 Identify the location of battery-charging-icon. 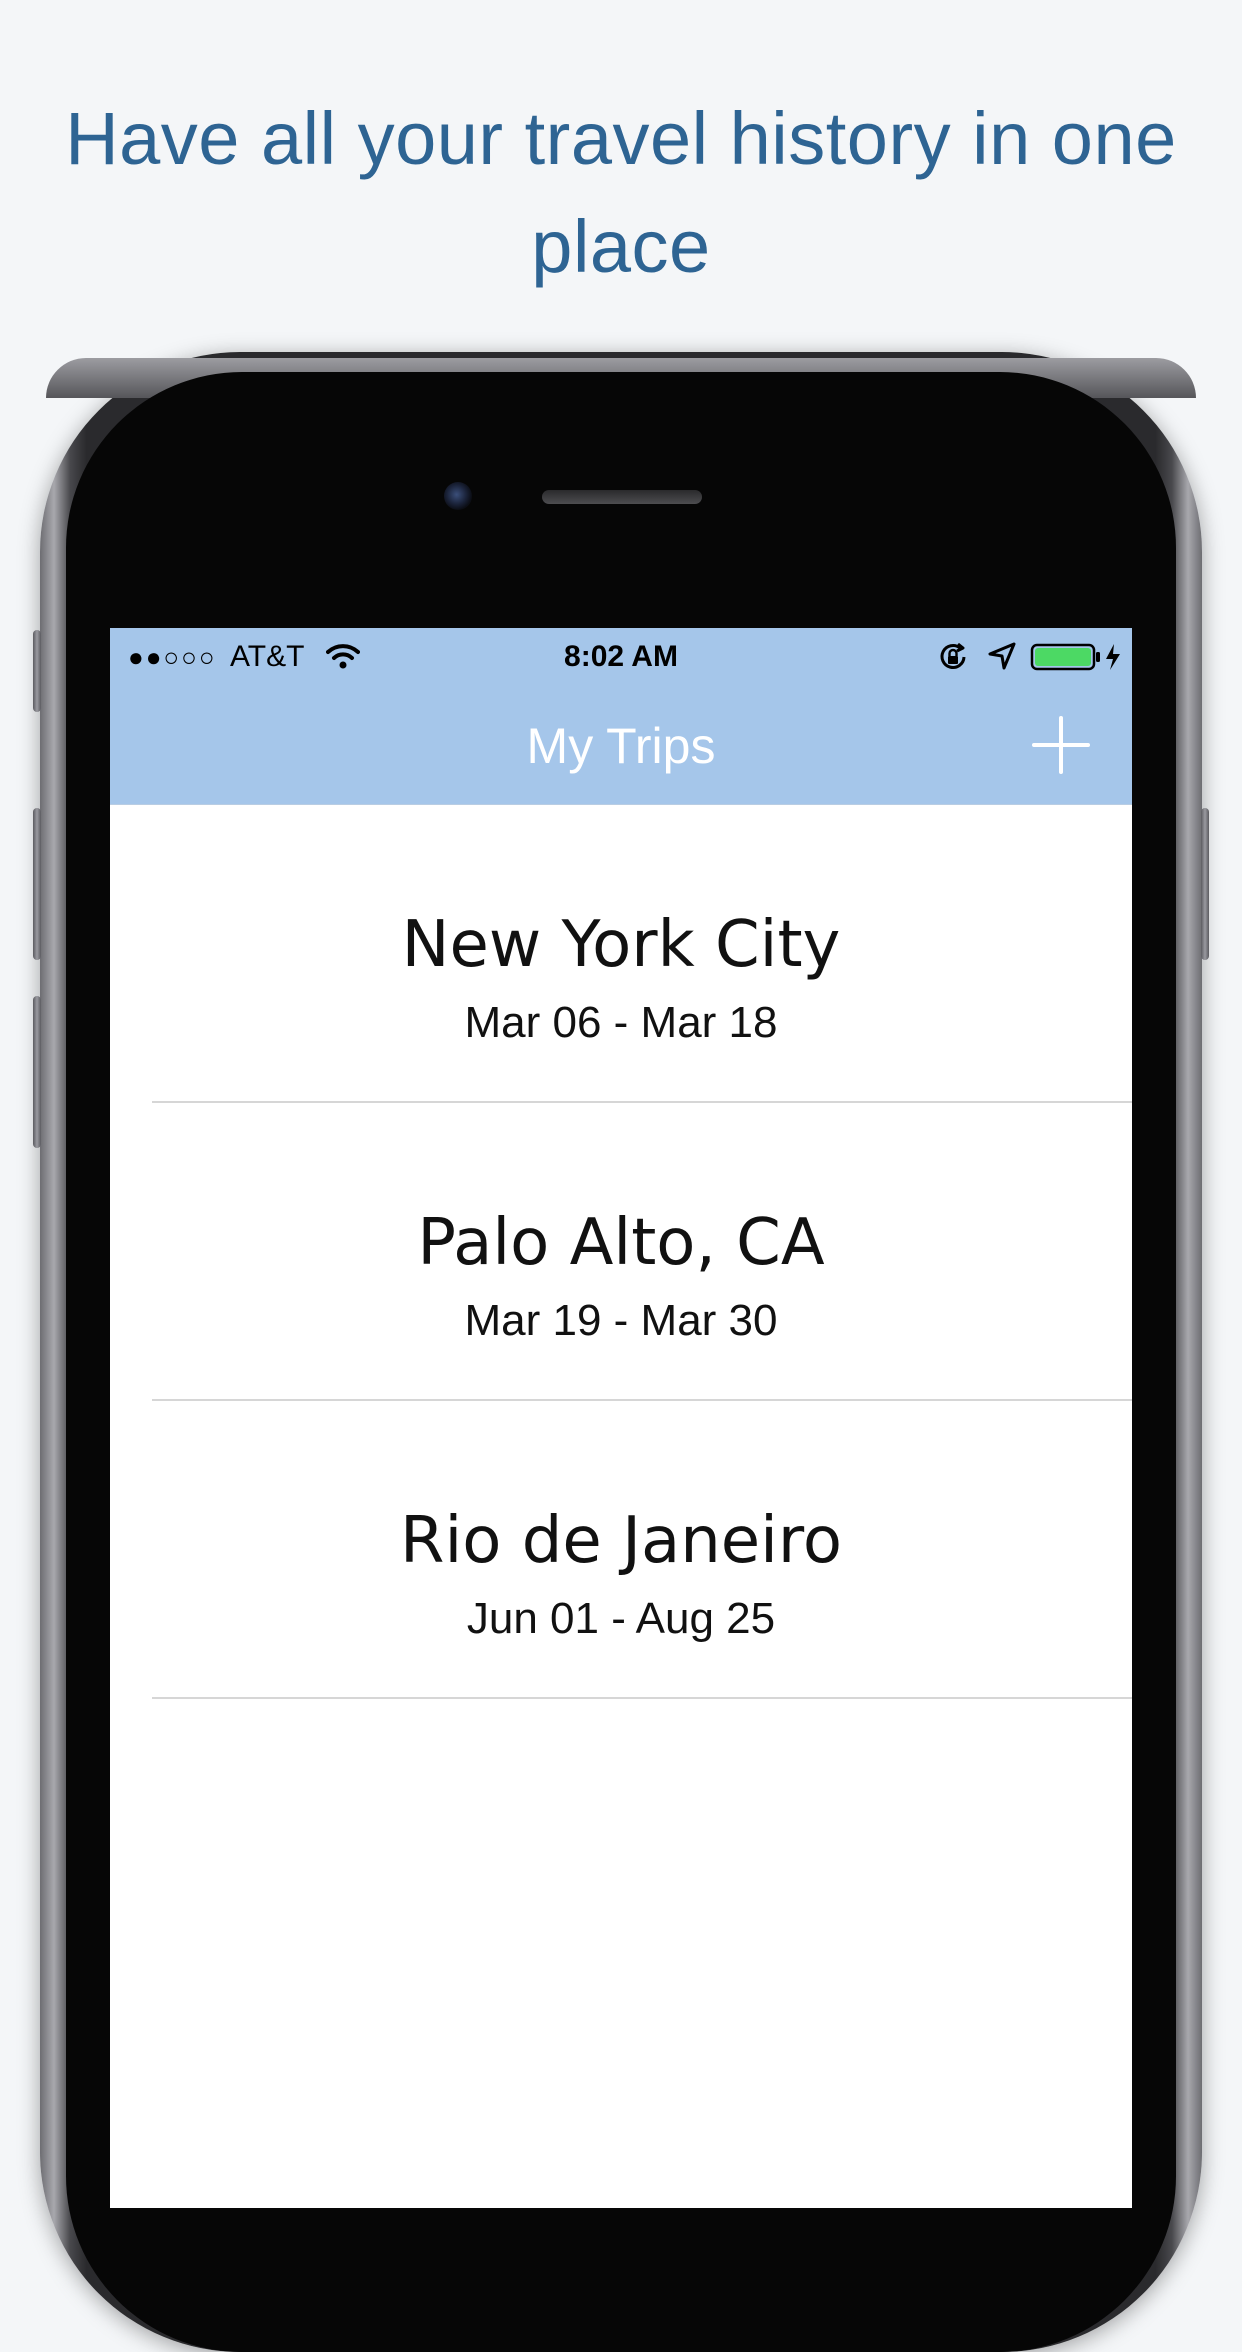
(1075, 657).